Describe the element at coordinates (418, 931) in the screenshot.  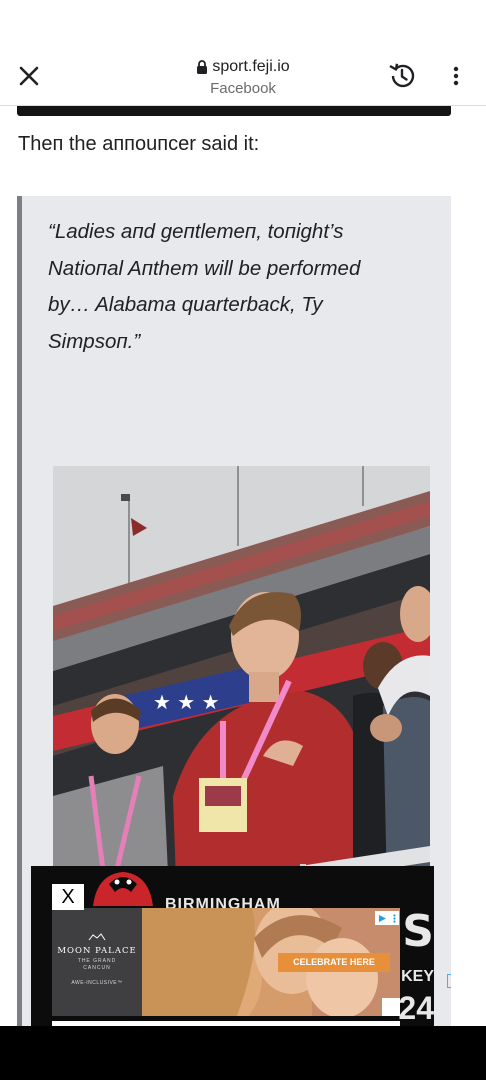
I see `ad-banner-letter: S` at that location.